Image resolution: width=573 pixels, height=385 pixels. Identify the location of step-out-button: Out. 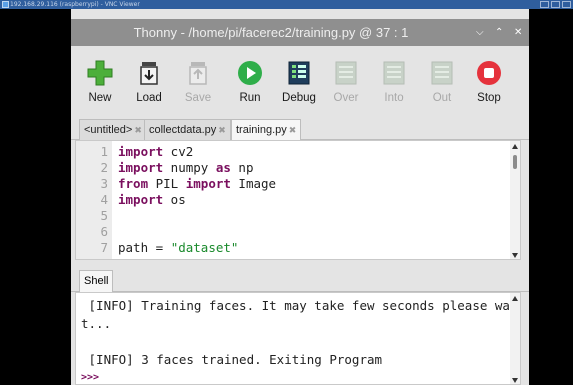
(442, 82).